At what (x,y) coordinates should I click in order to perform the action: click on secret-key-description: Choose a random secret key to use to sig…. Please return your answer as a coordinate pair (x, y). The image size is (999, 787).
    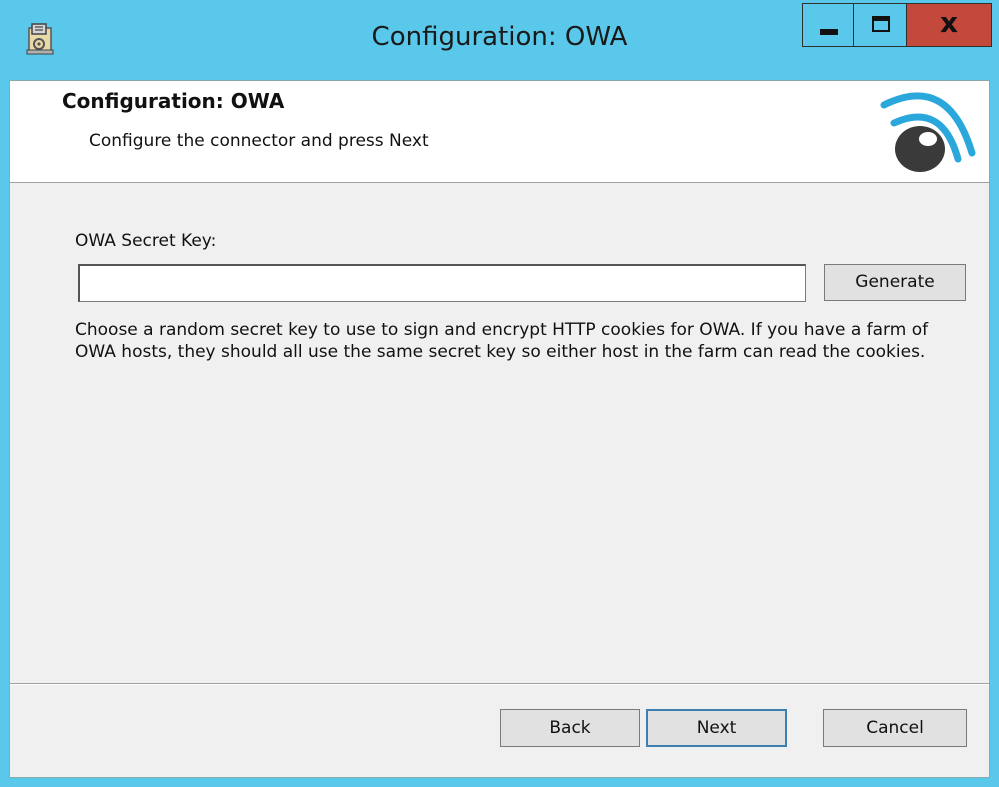
    Looking at the image, I should click on (502, 341).